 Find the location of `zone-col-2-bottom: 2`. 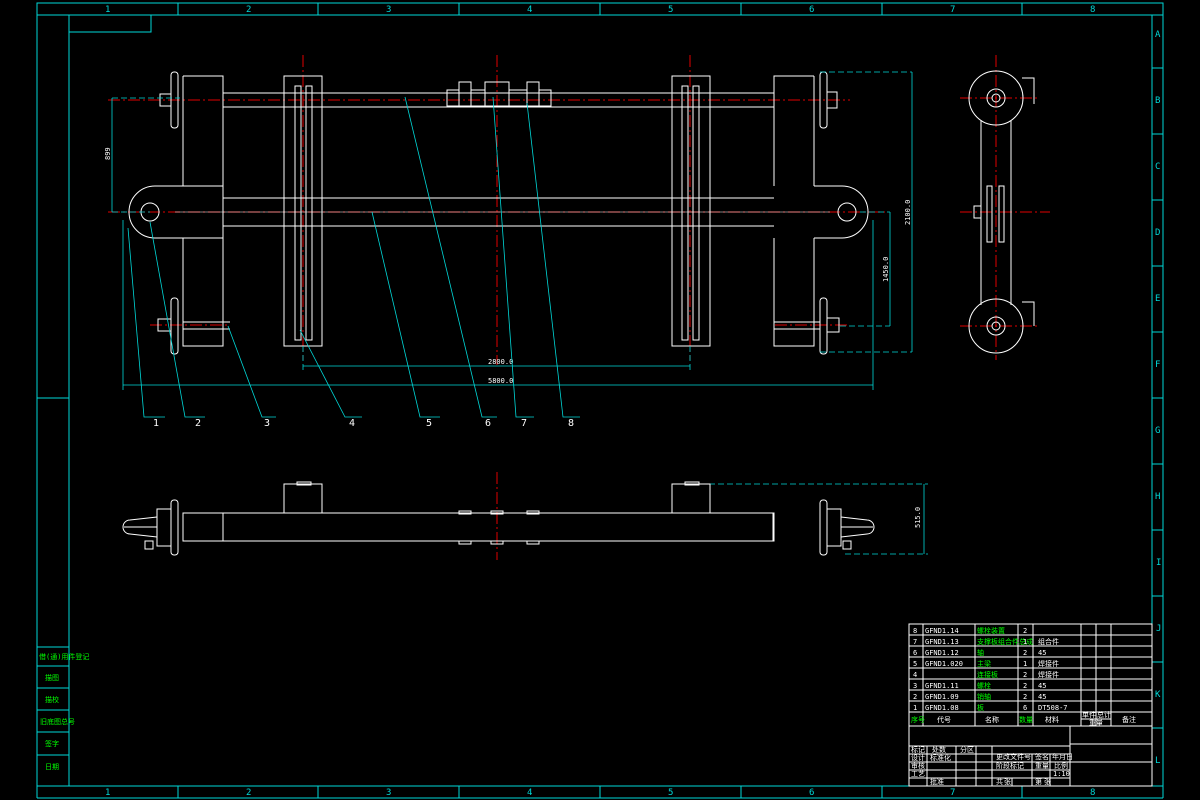

zone-col-2-bottom: 2 is located at coordinates (248, 793).